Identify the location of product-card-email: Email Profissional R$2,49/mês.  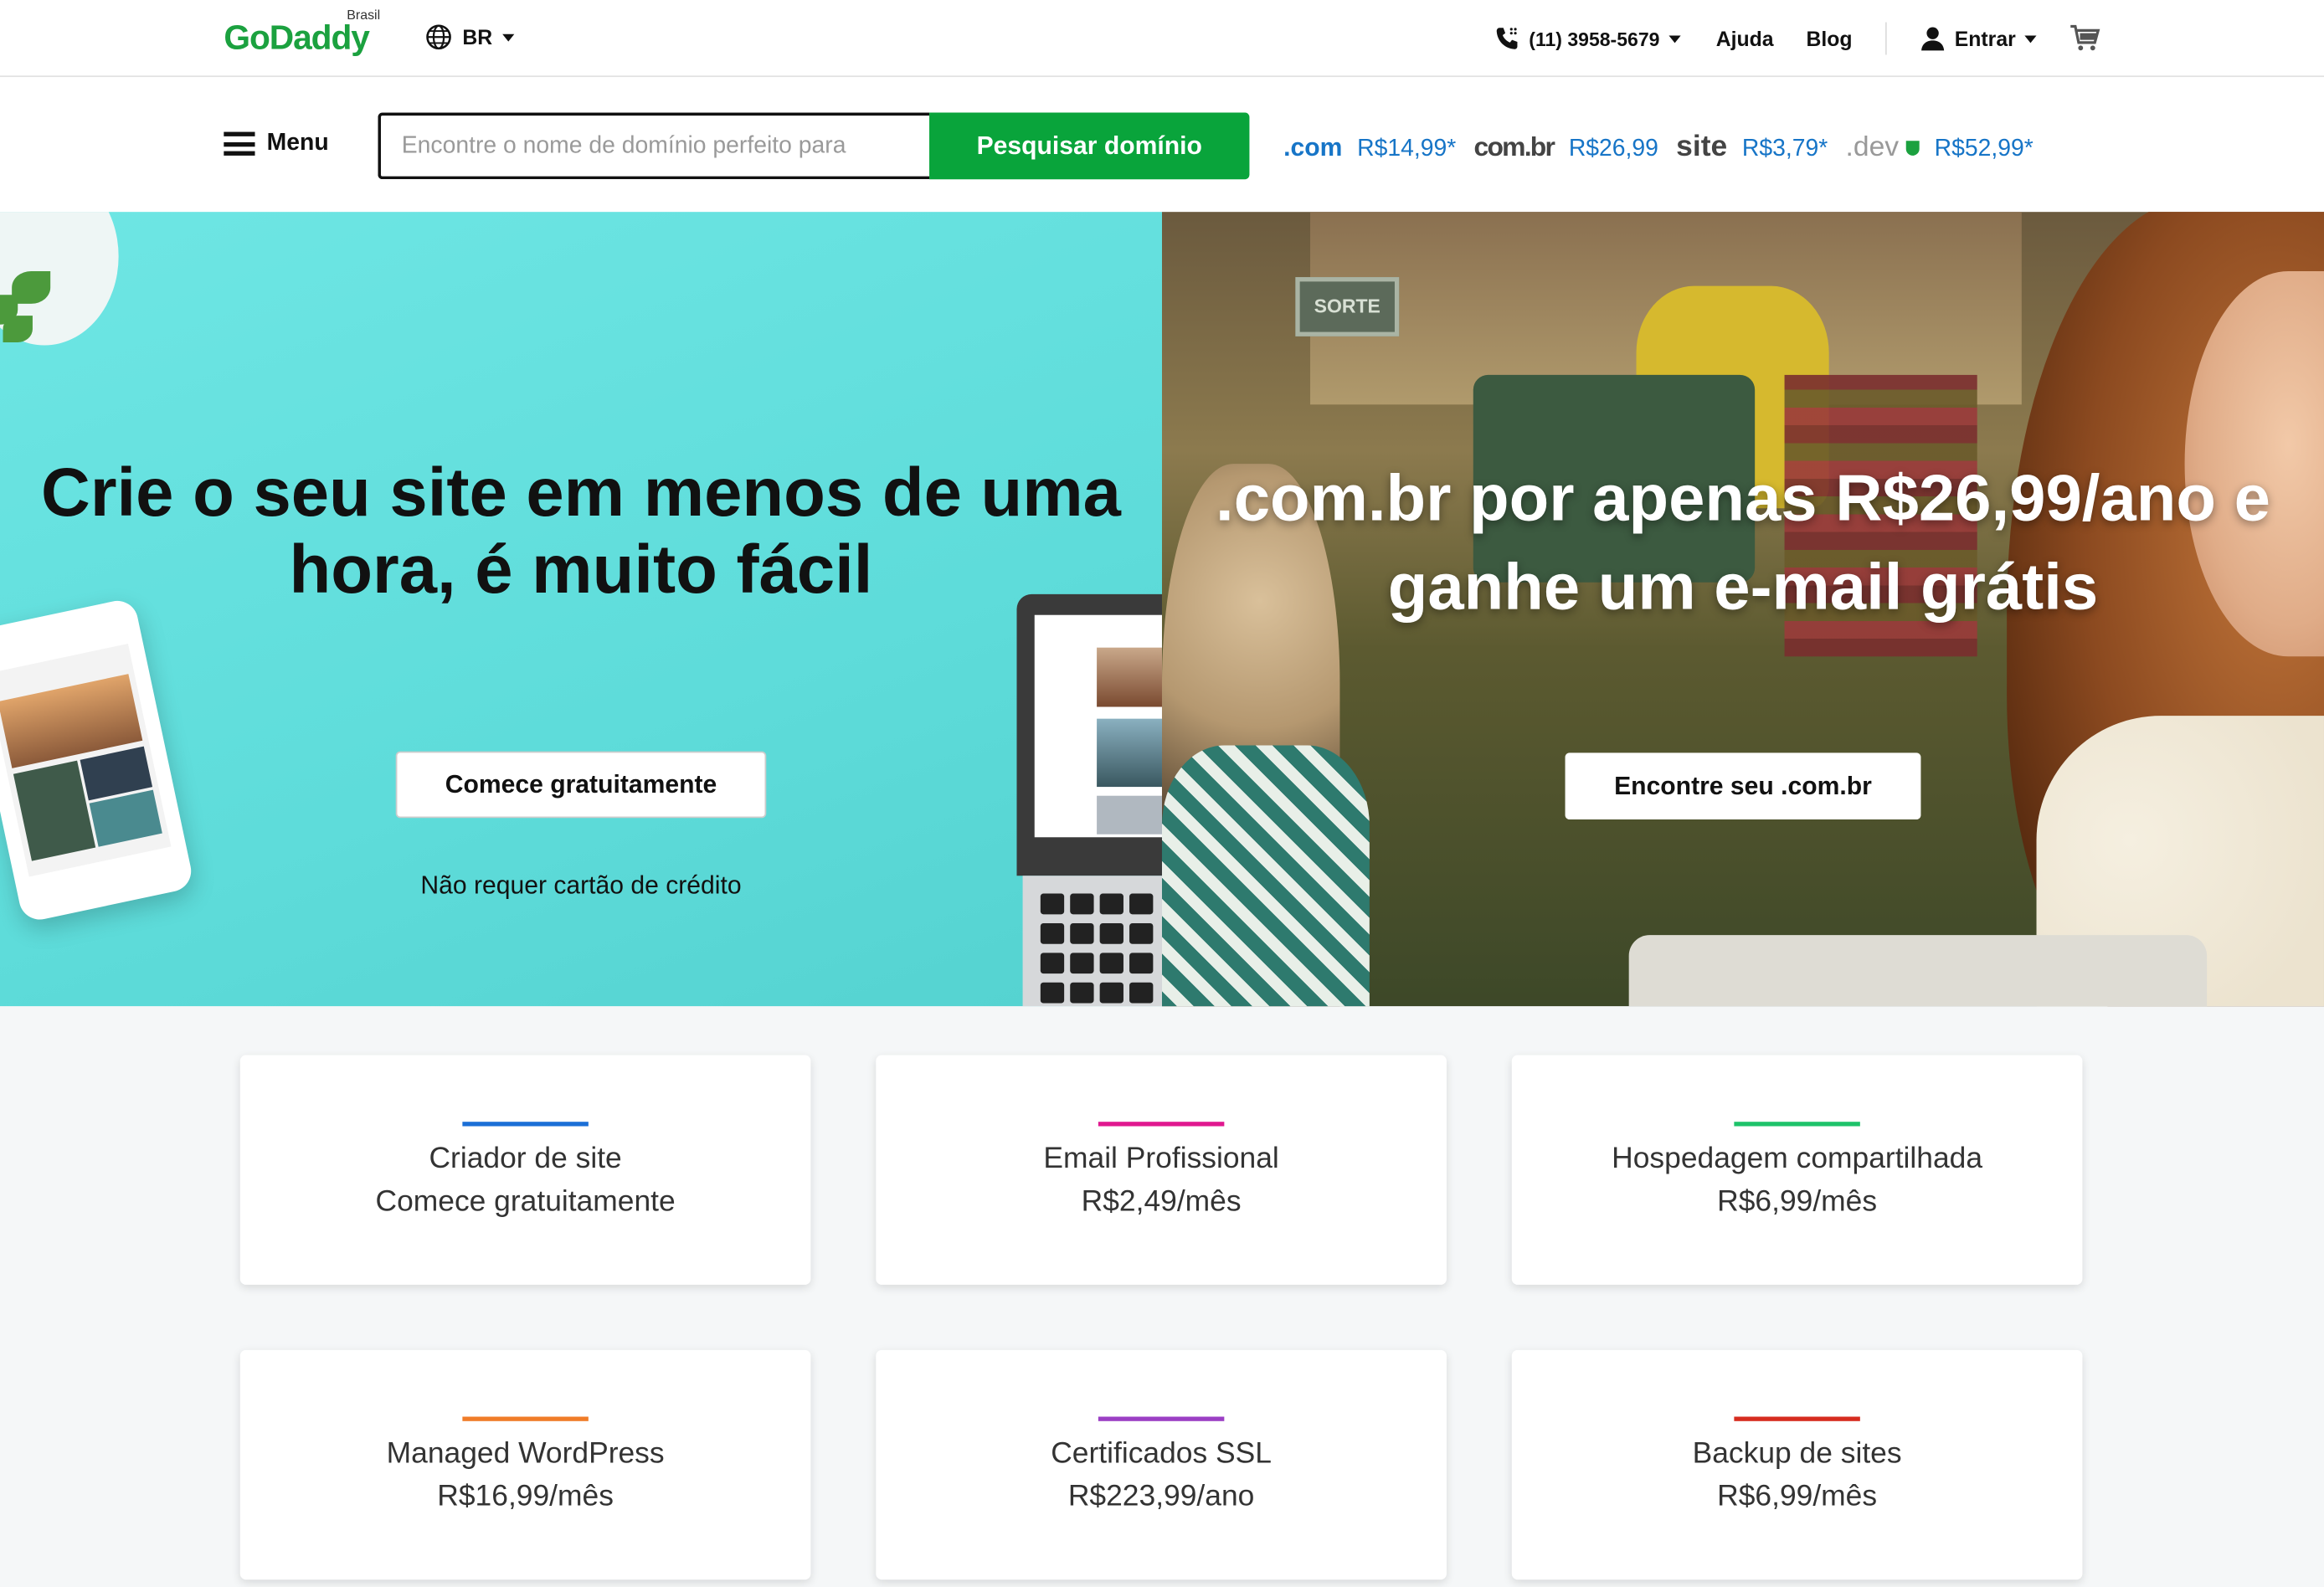
(1161, 1170).